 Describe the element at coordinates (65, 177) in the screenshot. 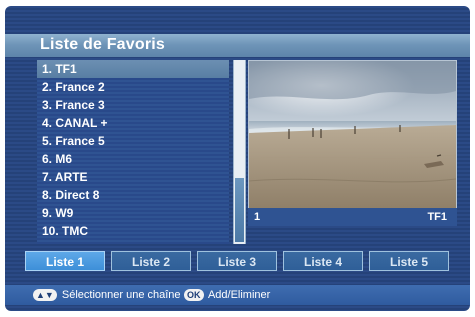

I see `channel-label: 7. ARTE` at that location.